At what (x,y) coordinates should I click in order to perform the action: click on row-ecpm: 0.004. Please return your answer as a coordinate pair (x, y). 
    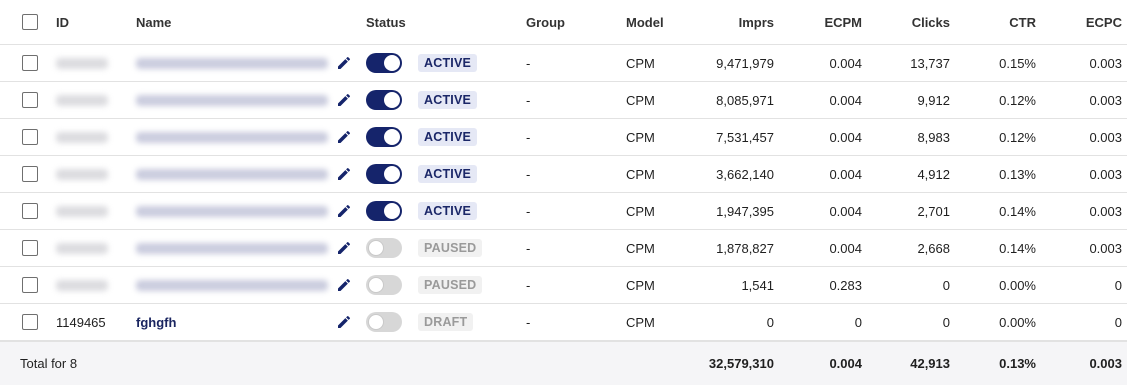
    Looking at the image, I should click on (845, 211).